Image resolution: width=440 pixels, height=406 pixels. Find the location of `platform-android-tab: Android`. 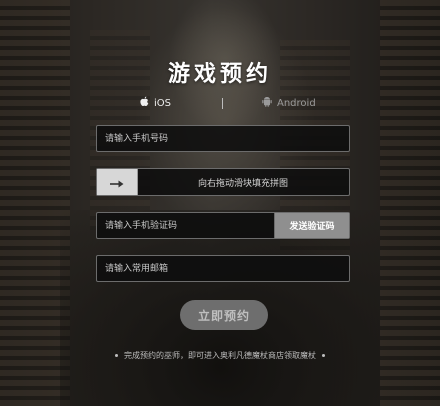

platform-android-tab: Android is located at coordinates (289, 103).